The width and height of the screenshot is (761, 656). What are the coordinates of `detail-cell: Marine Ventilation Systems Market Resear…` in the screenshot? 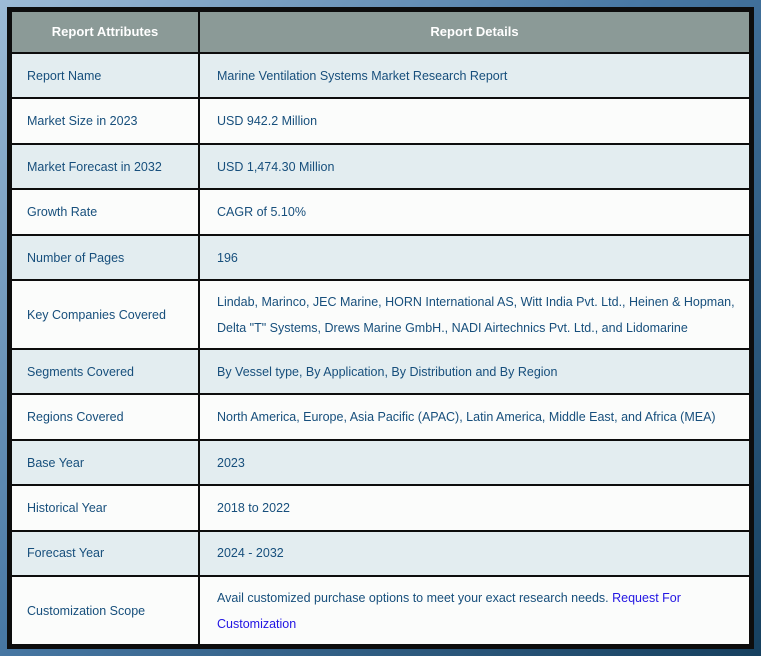 It's located at (474, 75).